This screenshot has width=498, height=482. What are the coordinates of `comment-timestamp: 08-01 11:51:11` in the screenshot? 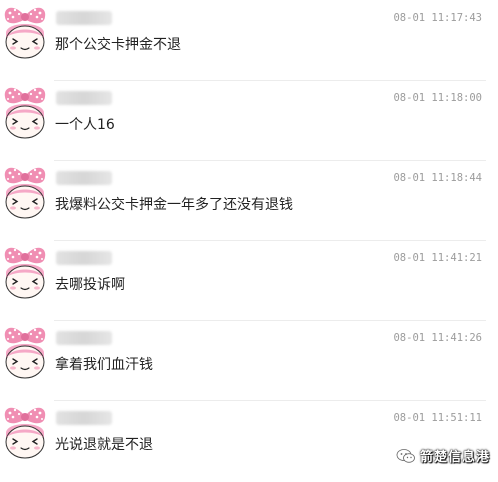 It's located at (437, 418).